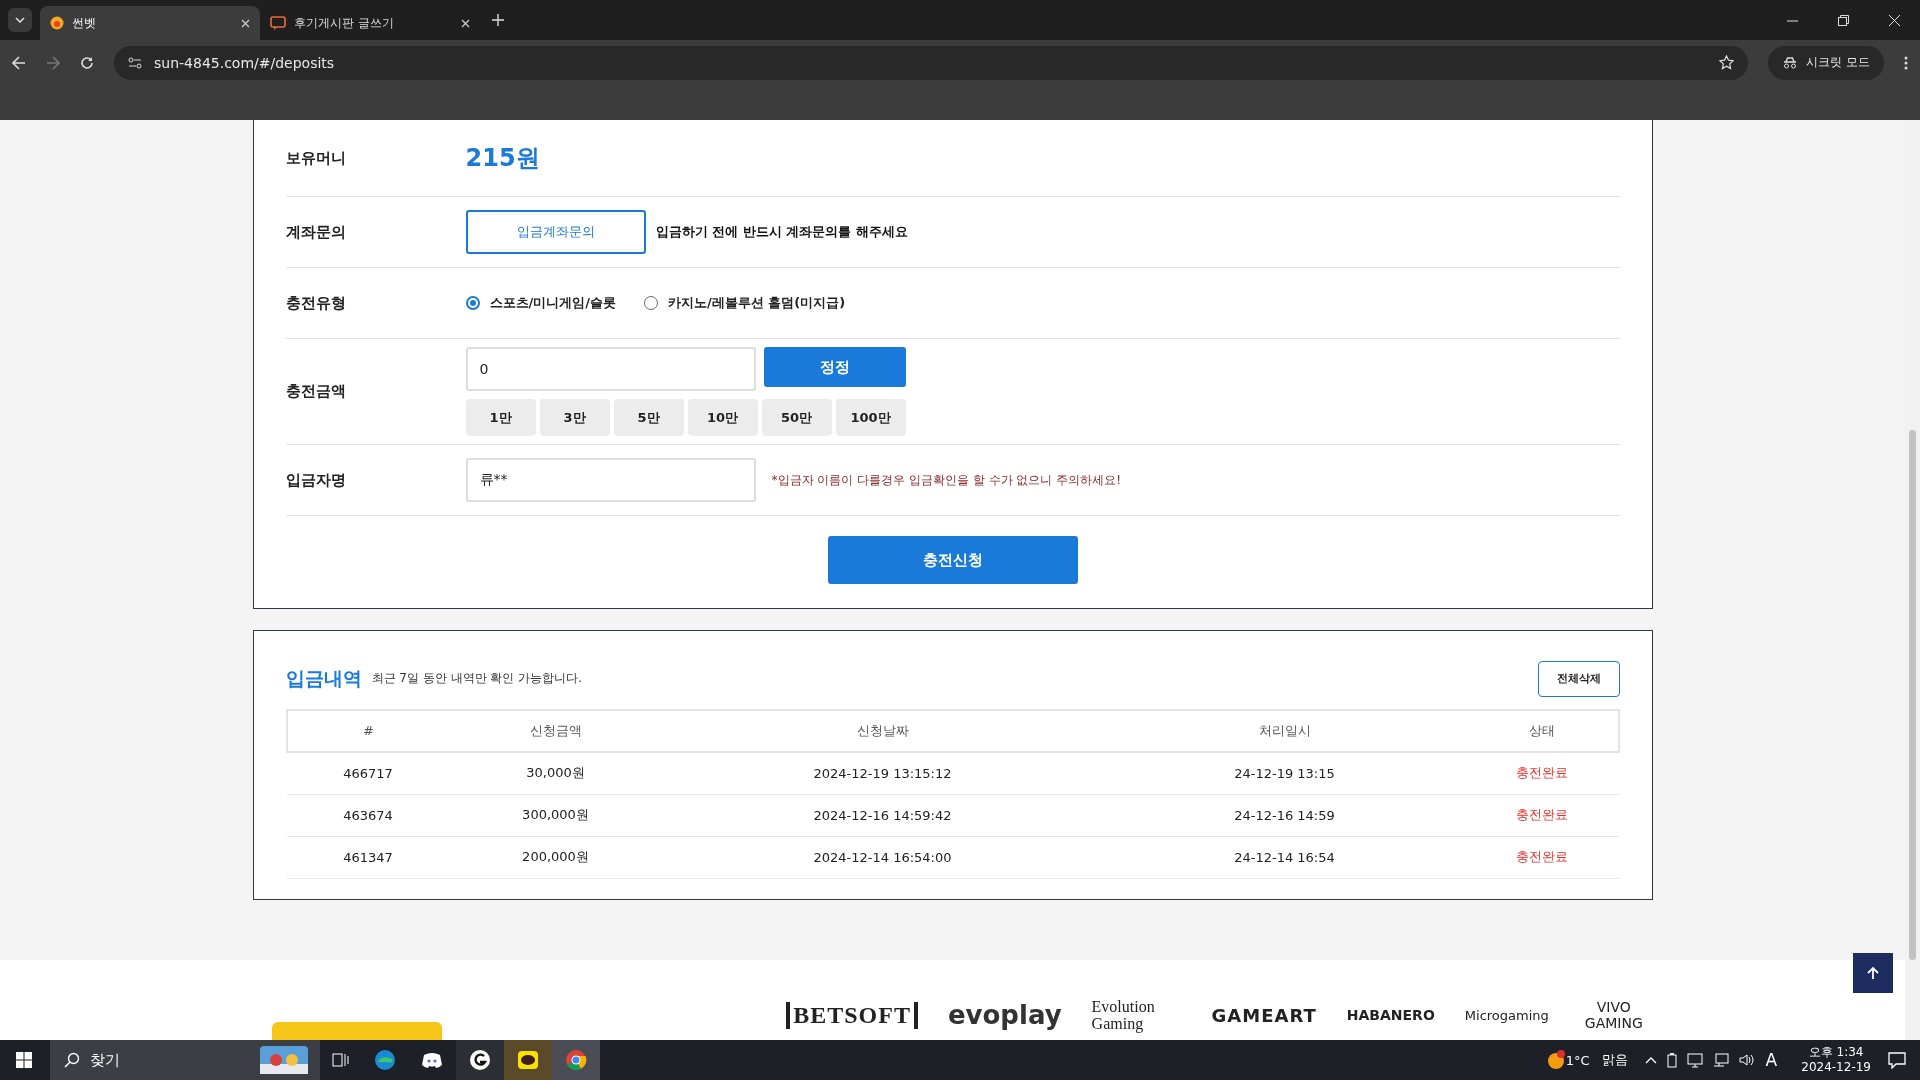 The width and height of the screenshot is (1920, 1080). What do you see at coordinates (555, 232) in the screenshot?
I see `account-inquiry-button: 입금계좌문의` at bounding box center [555, 232].